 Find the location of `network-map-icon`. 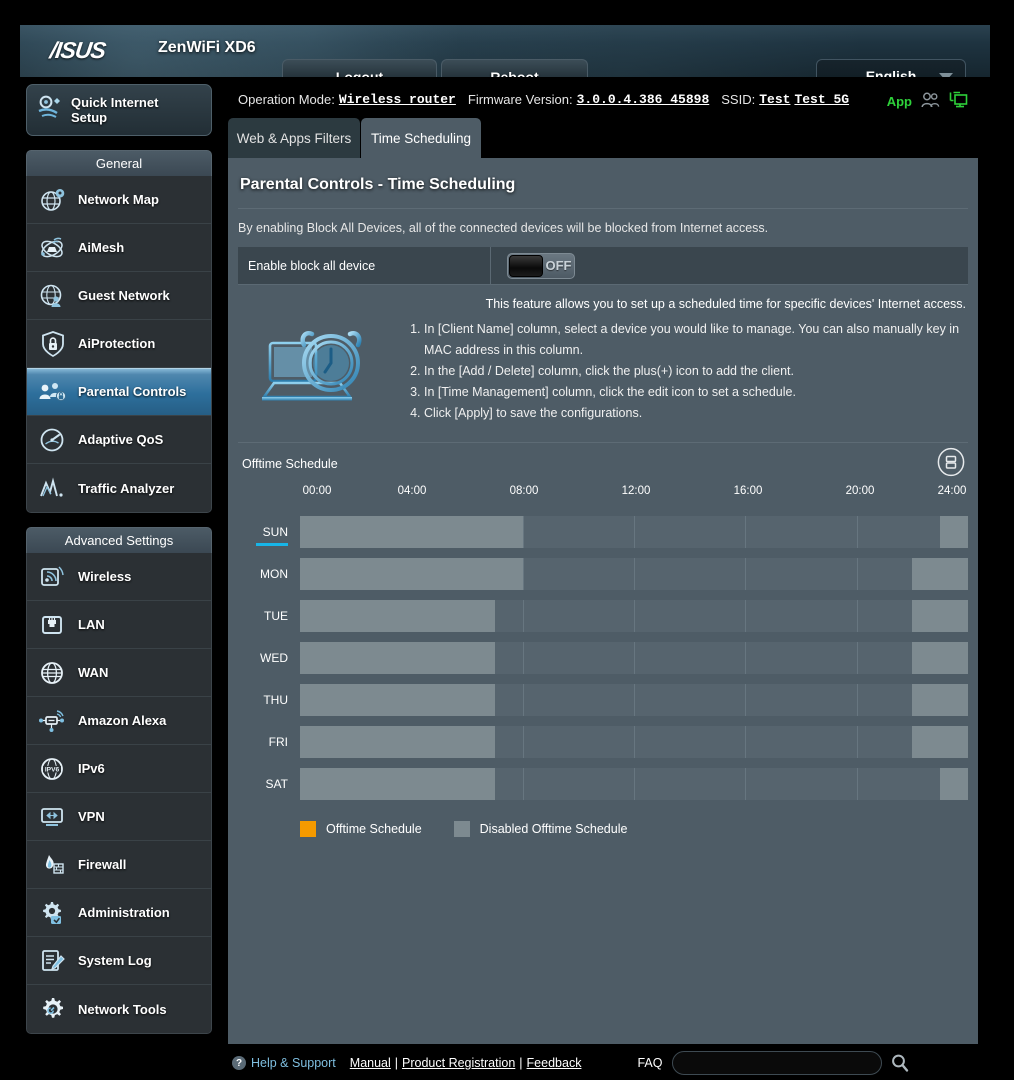

network-map-icon is located at coordinates (53, 200).